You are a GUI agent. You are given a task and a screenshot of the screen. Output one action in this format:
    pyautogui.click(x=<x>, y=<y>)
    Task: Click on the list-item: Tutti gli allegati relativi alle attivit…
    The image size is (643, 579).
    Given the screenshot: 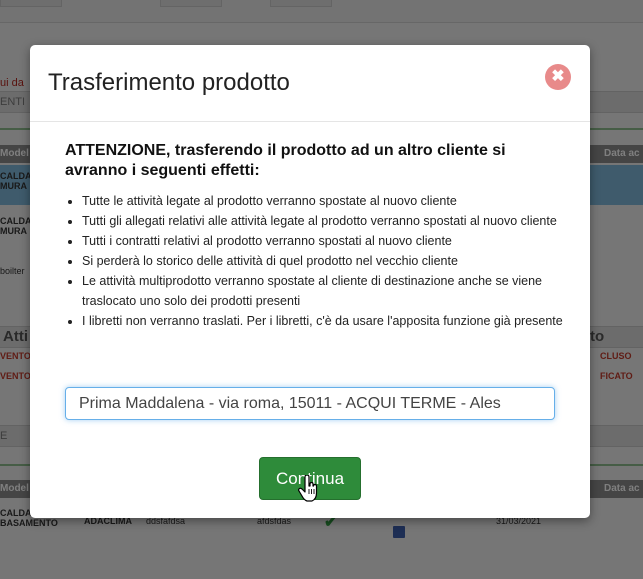 What is the action you would take?
    pyautogui.click(x=332, y=221)
    